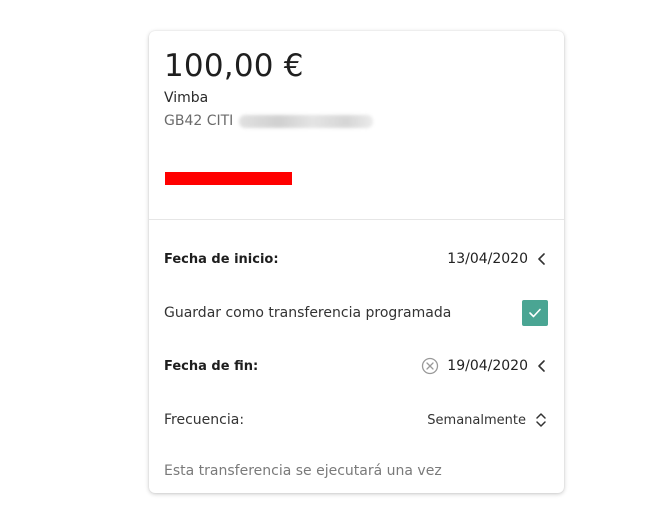 This screenshot has width=658, height=510. Describe the element at coordinates (487, 259) in the screenshot. I see `start-date-value: 13/04/2020` at that location.